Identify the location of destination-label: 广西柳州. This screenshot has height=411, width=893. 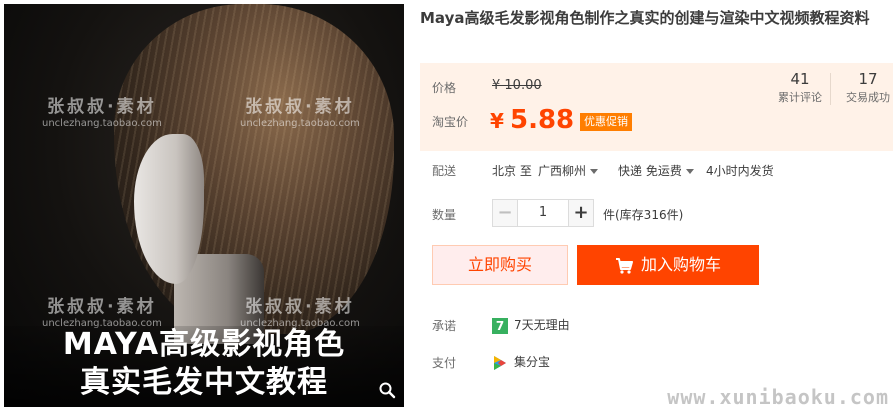
(562, 171).